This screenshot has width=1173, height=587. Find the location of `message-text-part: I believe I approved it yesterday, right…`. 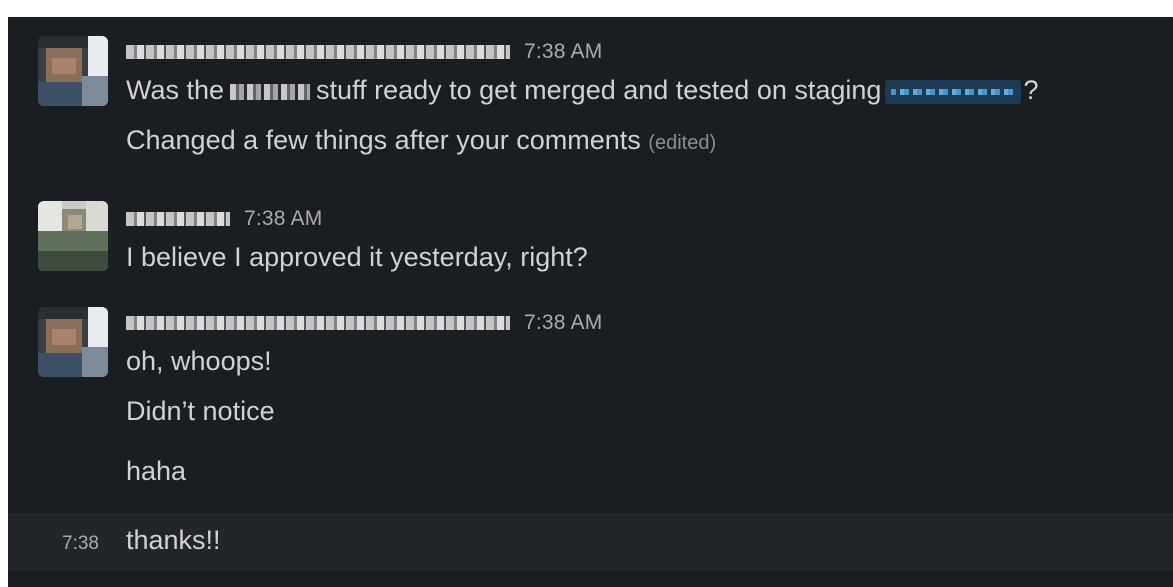

message-text-part: I believe I approved it yesterday, right… is located at coordinates (357, 257).